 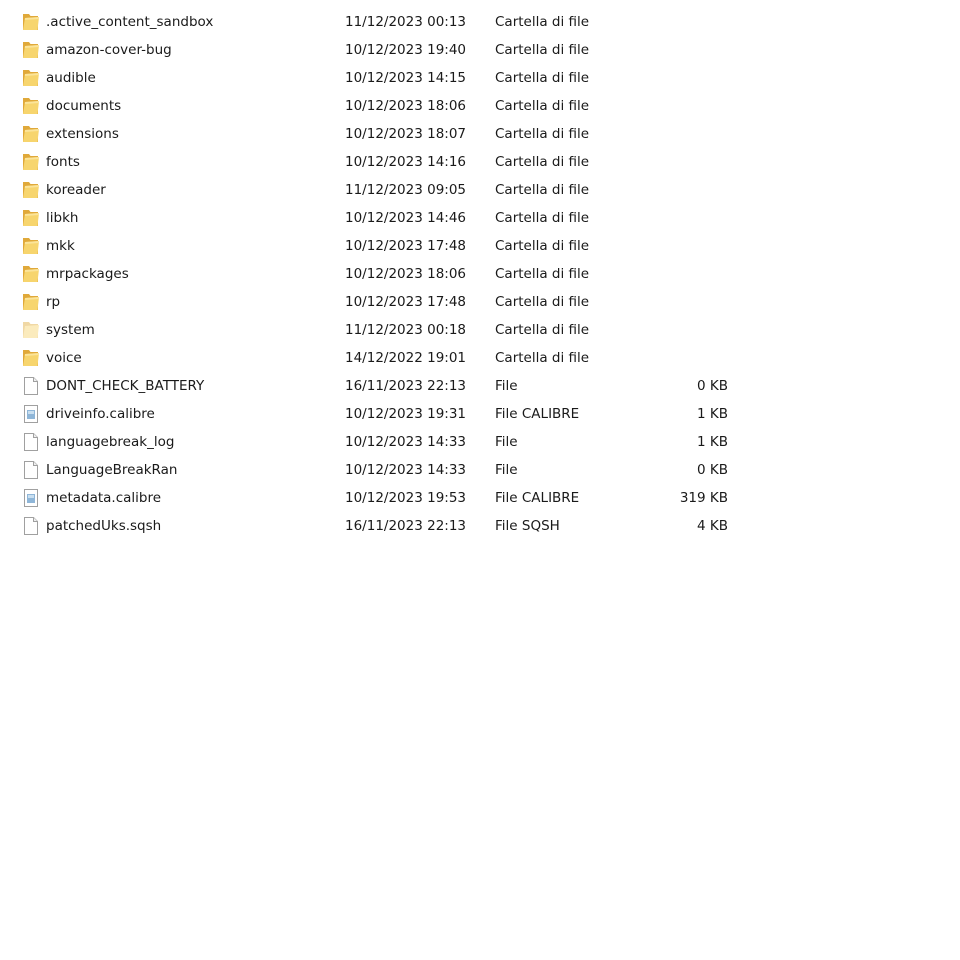 I want to click on item-name: languagebreak_log, so click(x=110, y=442).